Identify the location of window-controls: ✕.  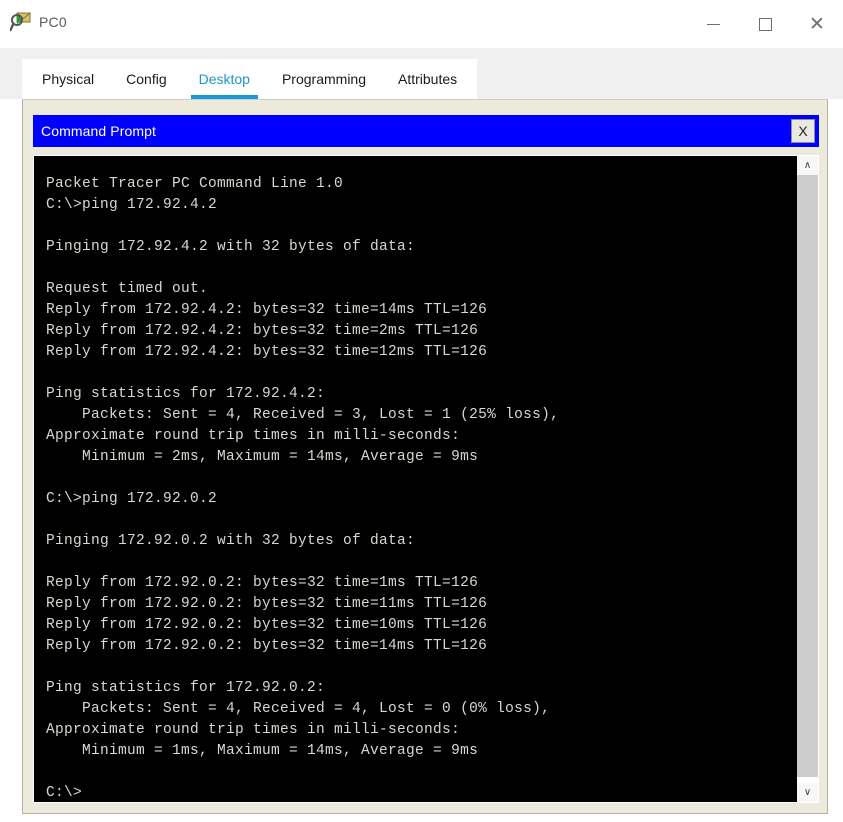
(765, 24).